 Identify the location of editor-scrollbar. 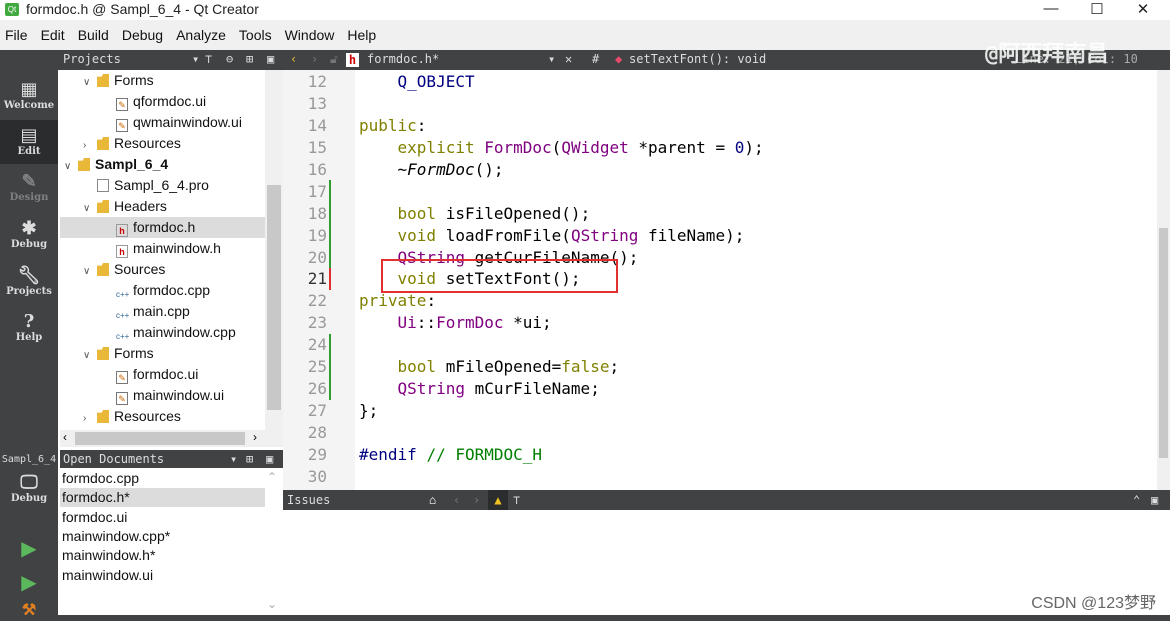
(1163, 280).